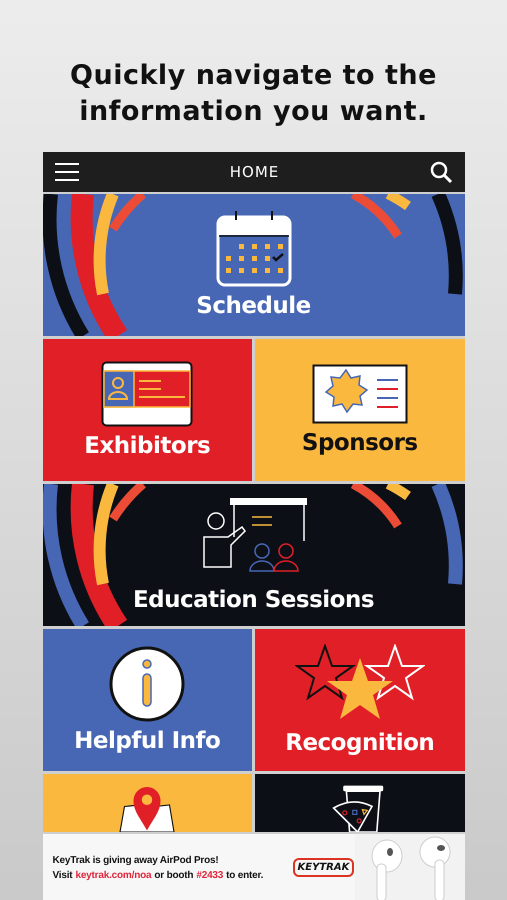 This screenshot has height=900, width=507. What do you see at coordinates (254, 249) in the screenshot?
I see `calendar-icon` at bounding box center [254, 249].